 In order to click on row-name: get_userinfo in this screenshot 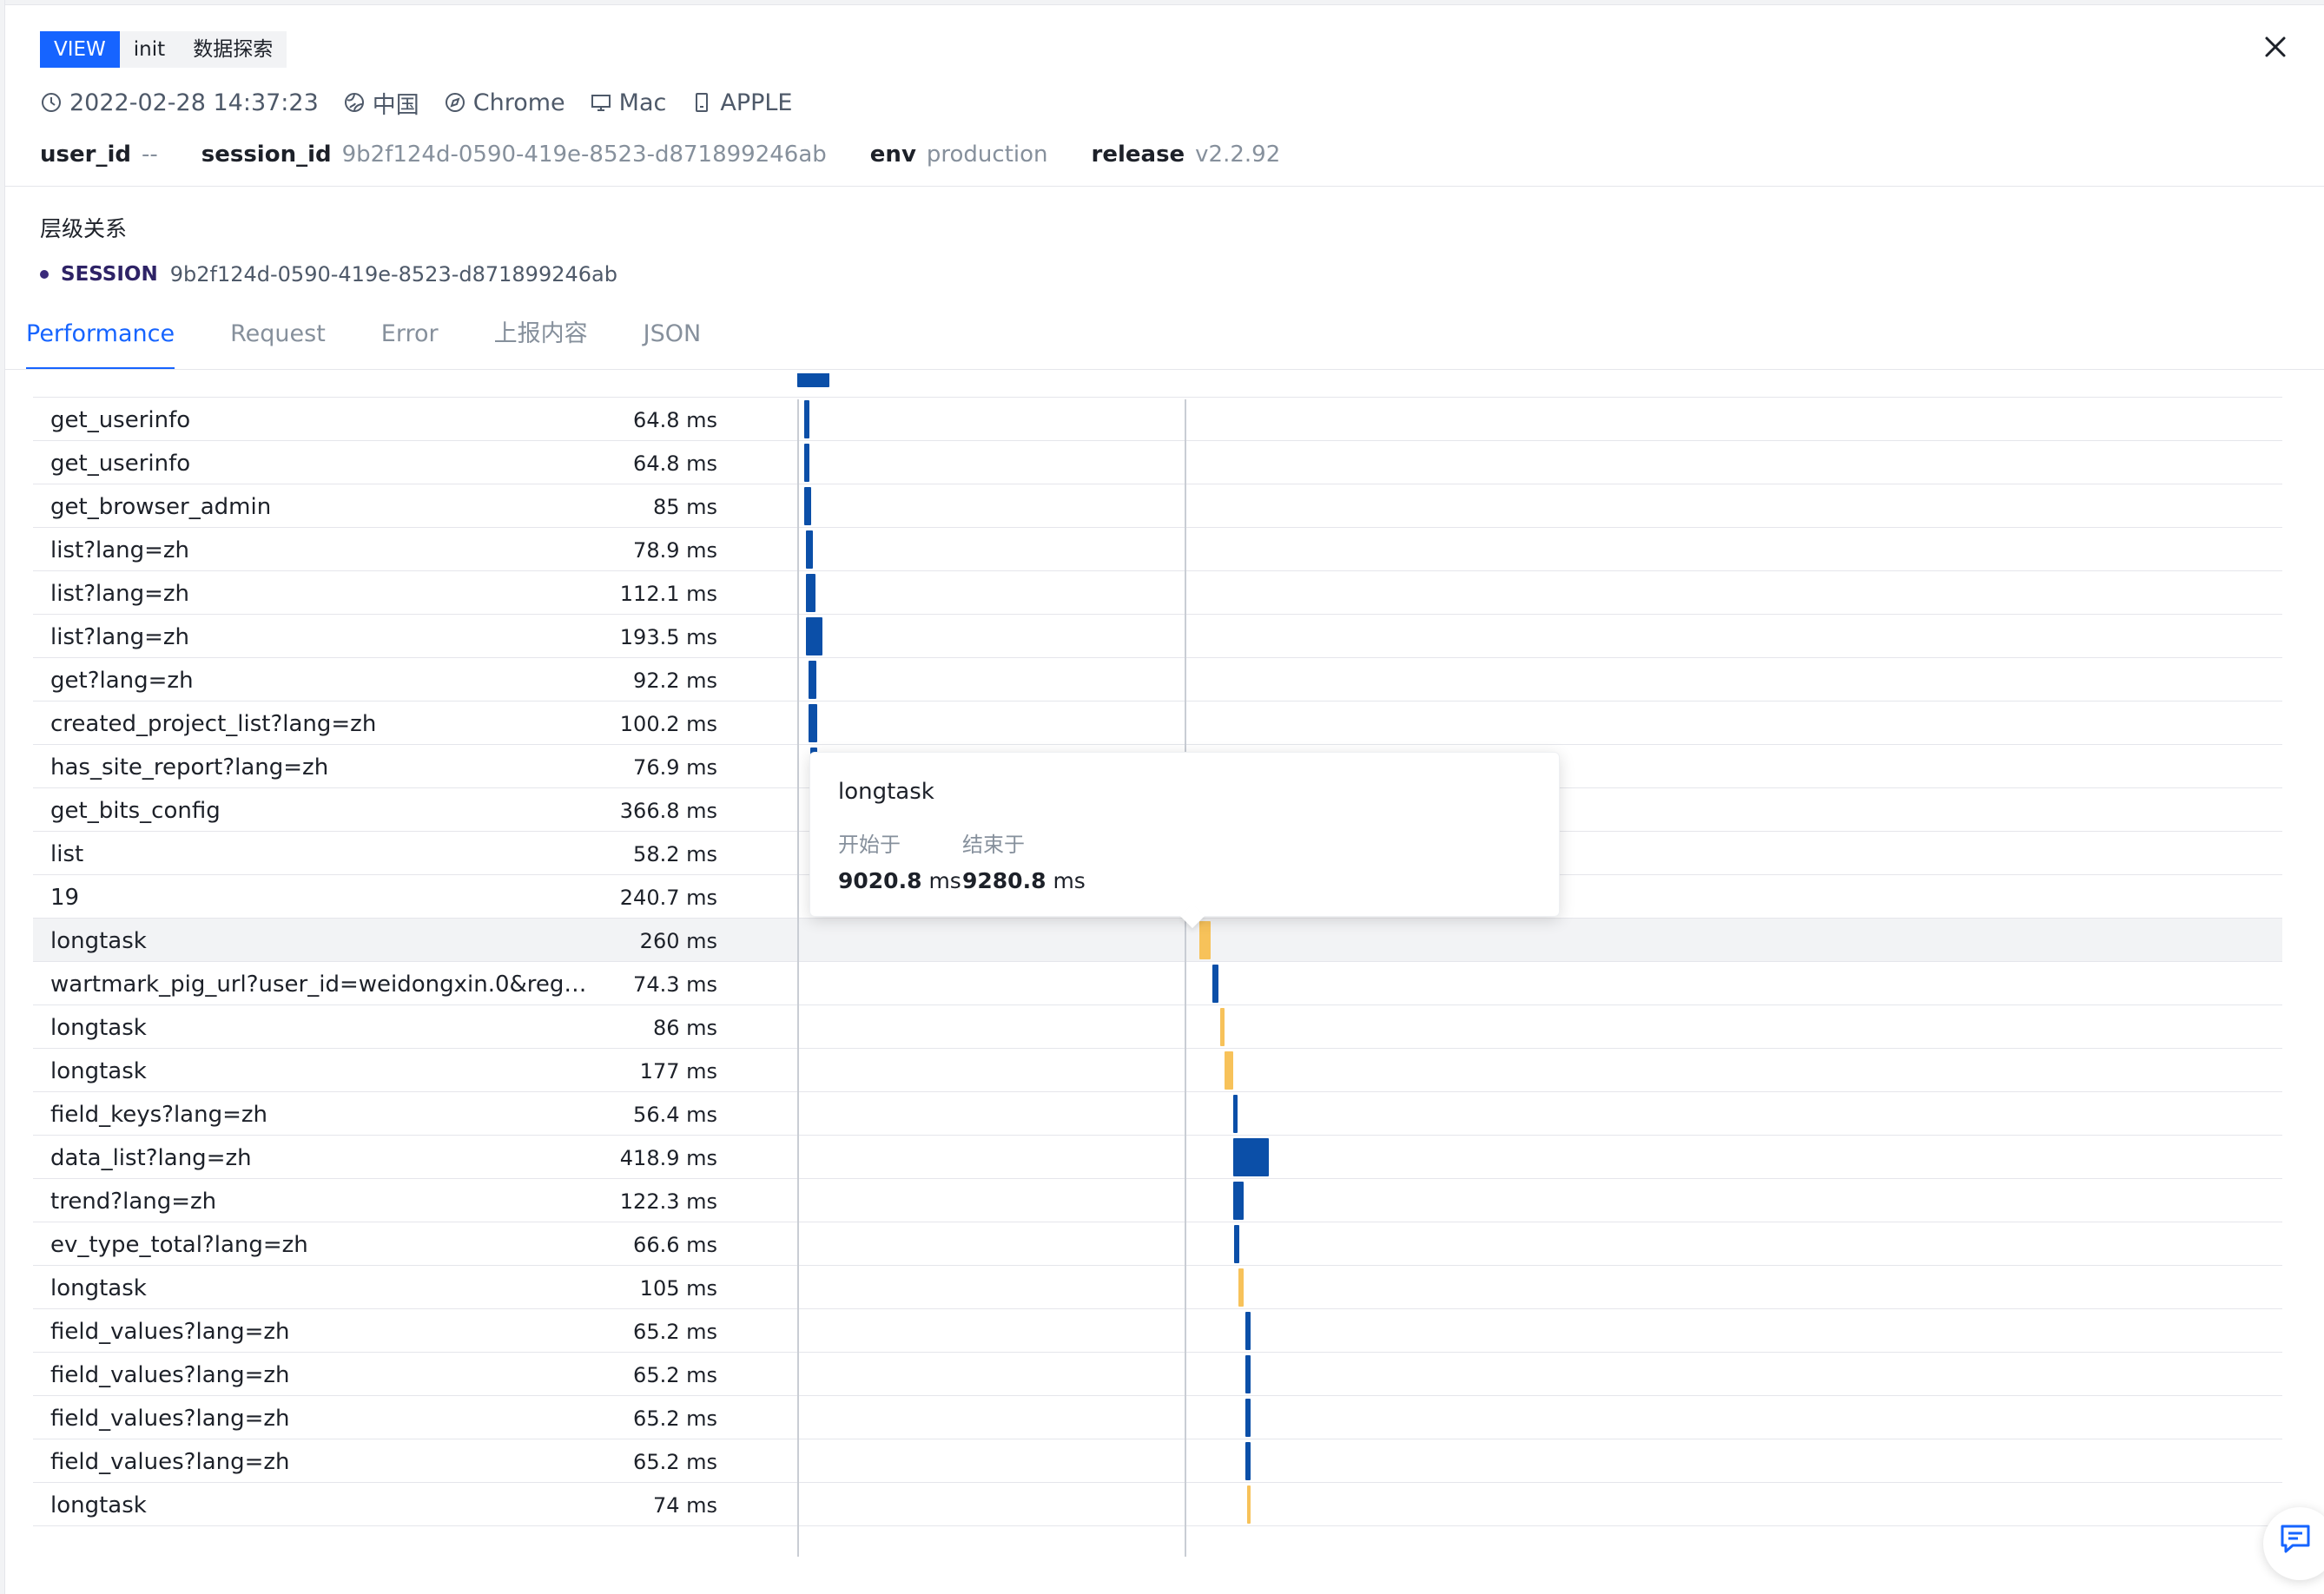, I will do `click(120, 420)`.